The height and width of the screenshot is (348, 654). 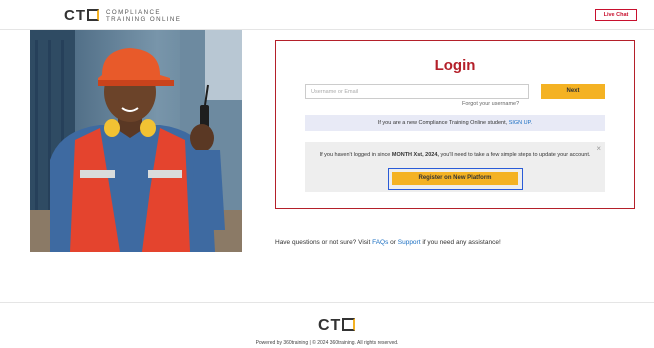 I want to click on forgot-username-link: Forgot your username?, so click(x=490, y=104).